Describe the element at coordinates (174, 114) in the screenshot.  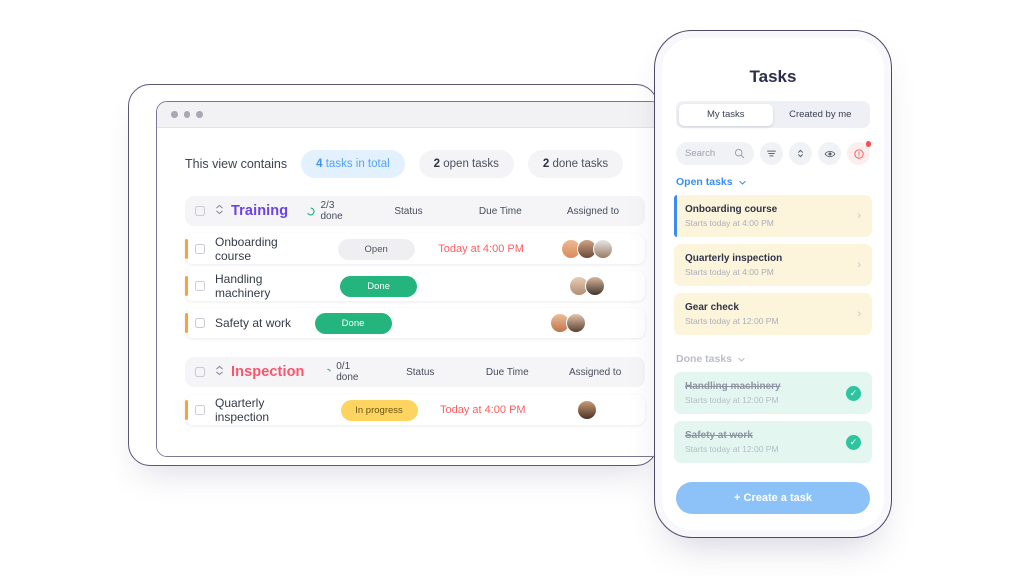
I see `window-close-dot` at that location.